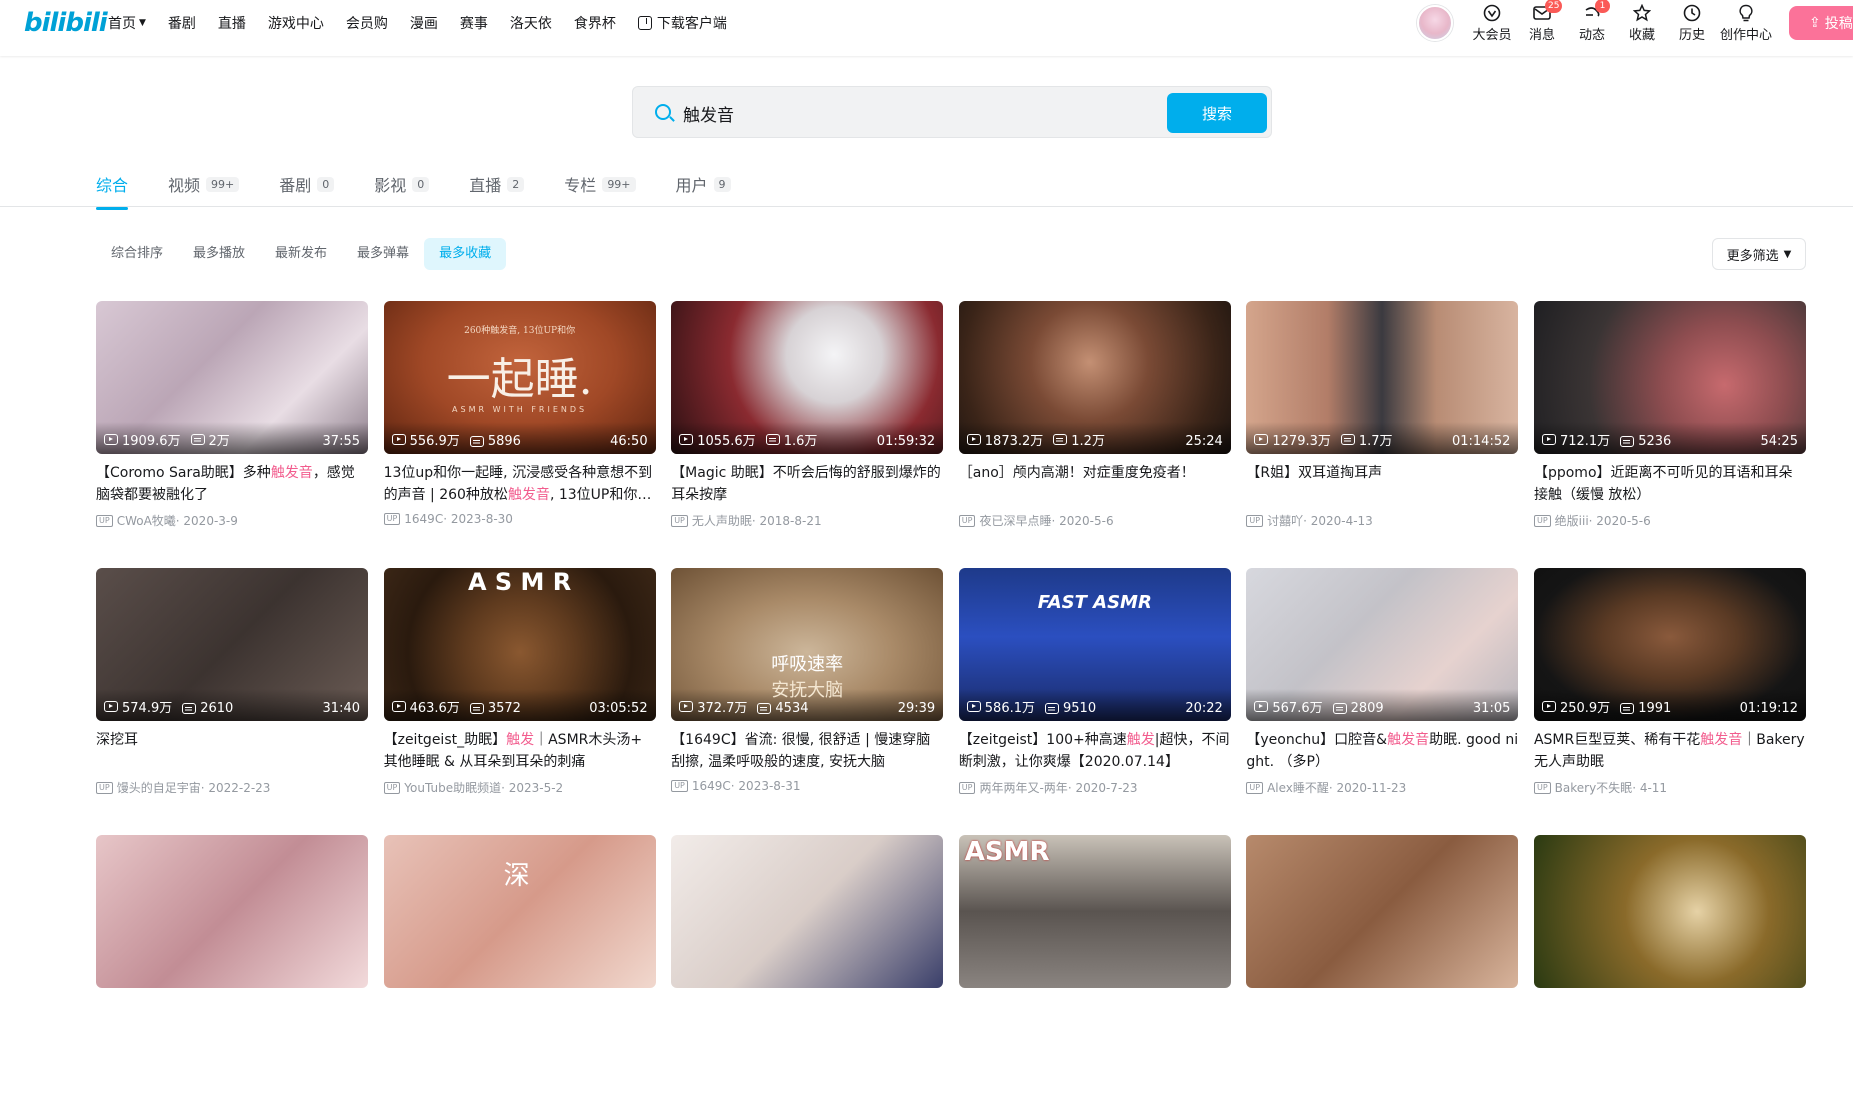 This screenshot has width=1853, height=1102. What do you see at coordinates (600, 184) in the screenshot?
I see `tab-article: 专栏 99+` at bounding box center [600, 184].